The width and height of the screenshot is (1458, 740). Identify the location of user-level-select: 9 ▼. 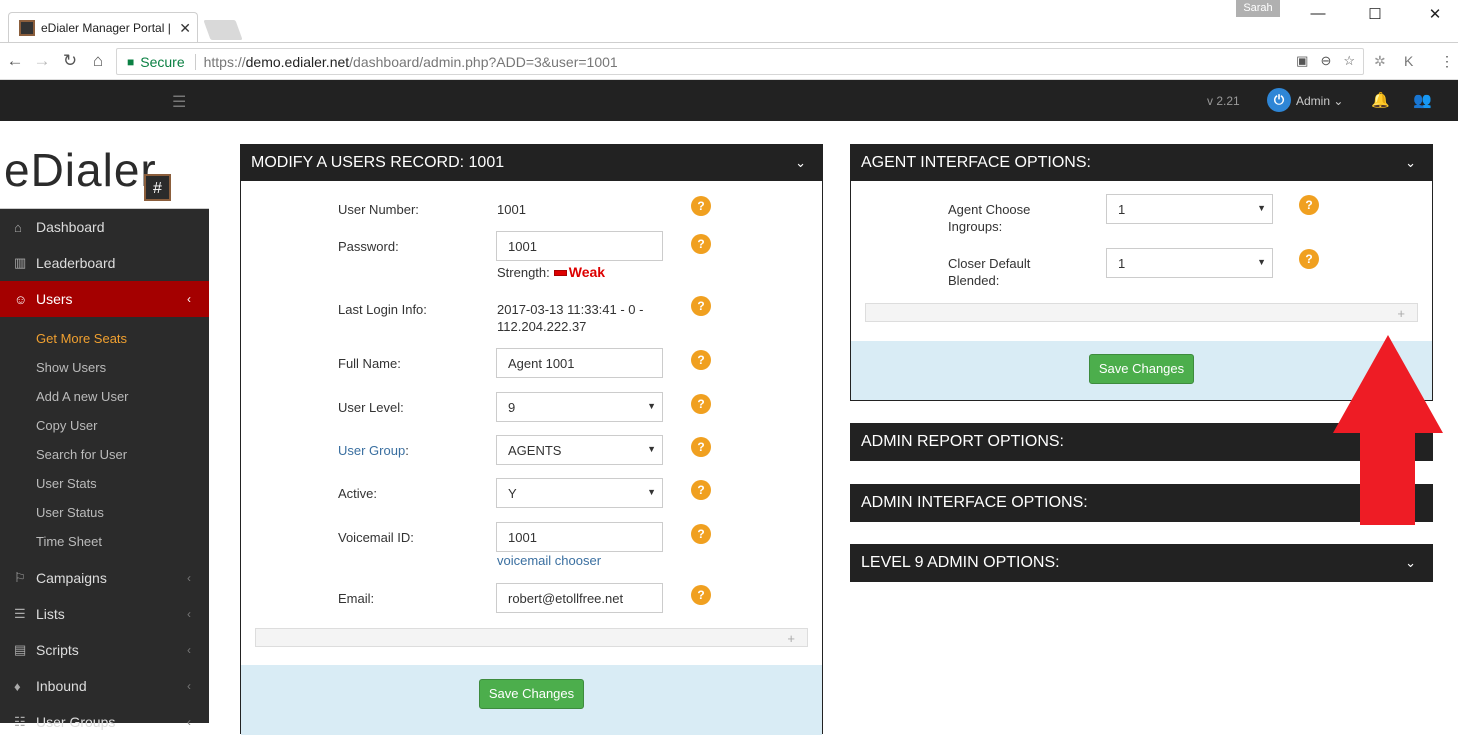
(579, 407).